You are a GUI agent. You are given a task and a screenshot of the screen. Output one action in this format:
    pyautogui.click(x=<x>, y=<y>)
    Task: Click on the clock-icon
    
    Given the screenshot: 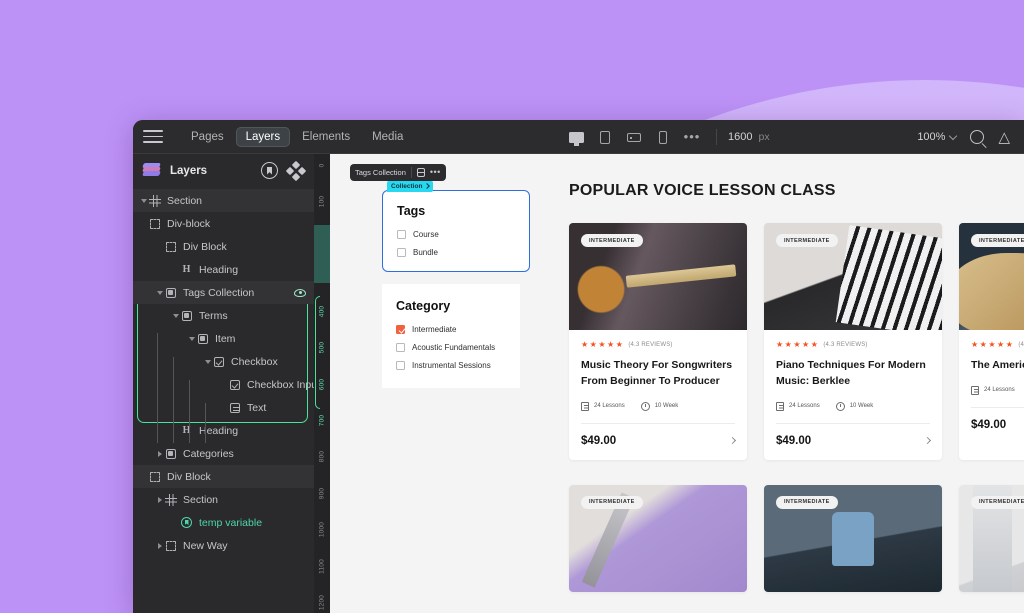 What is the action you would take?
    pyautogui.click(x=840, y=406)
    